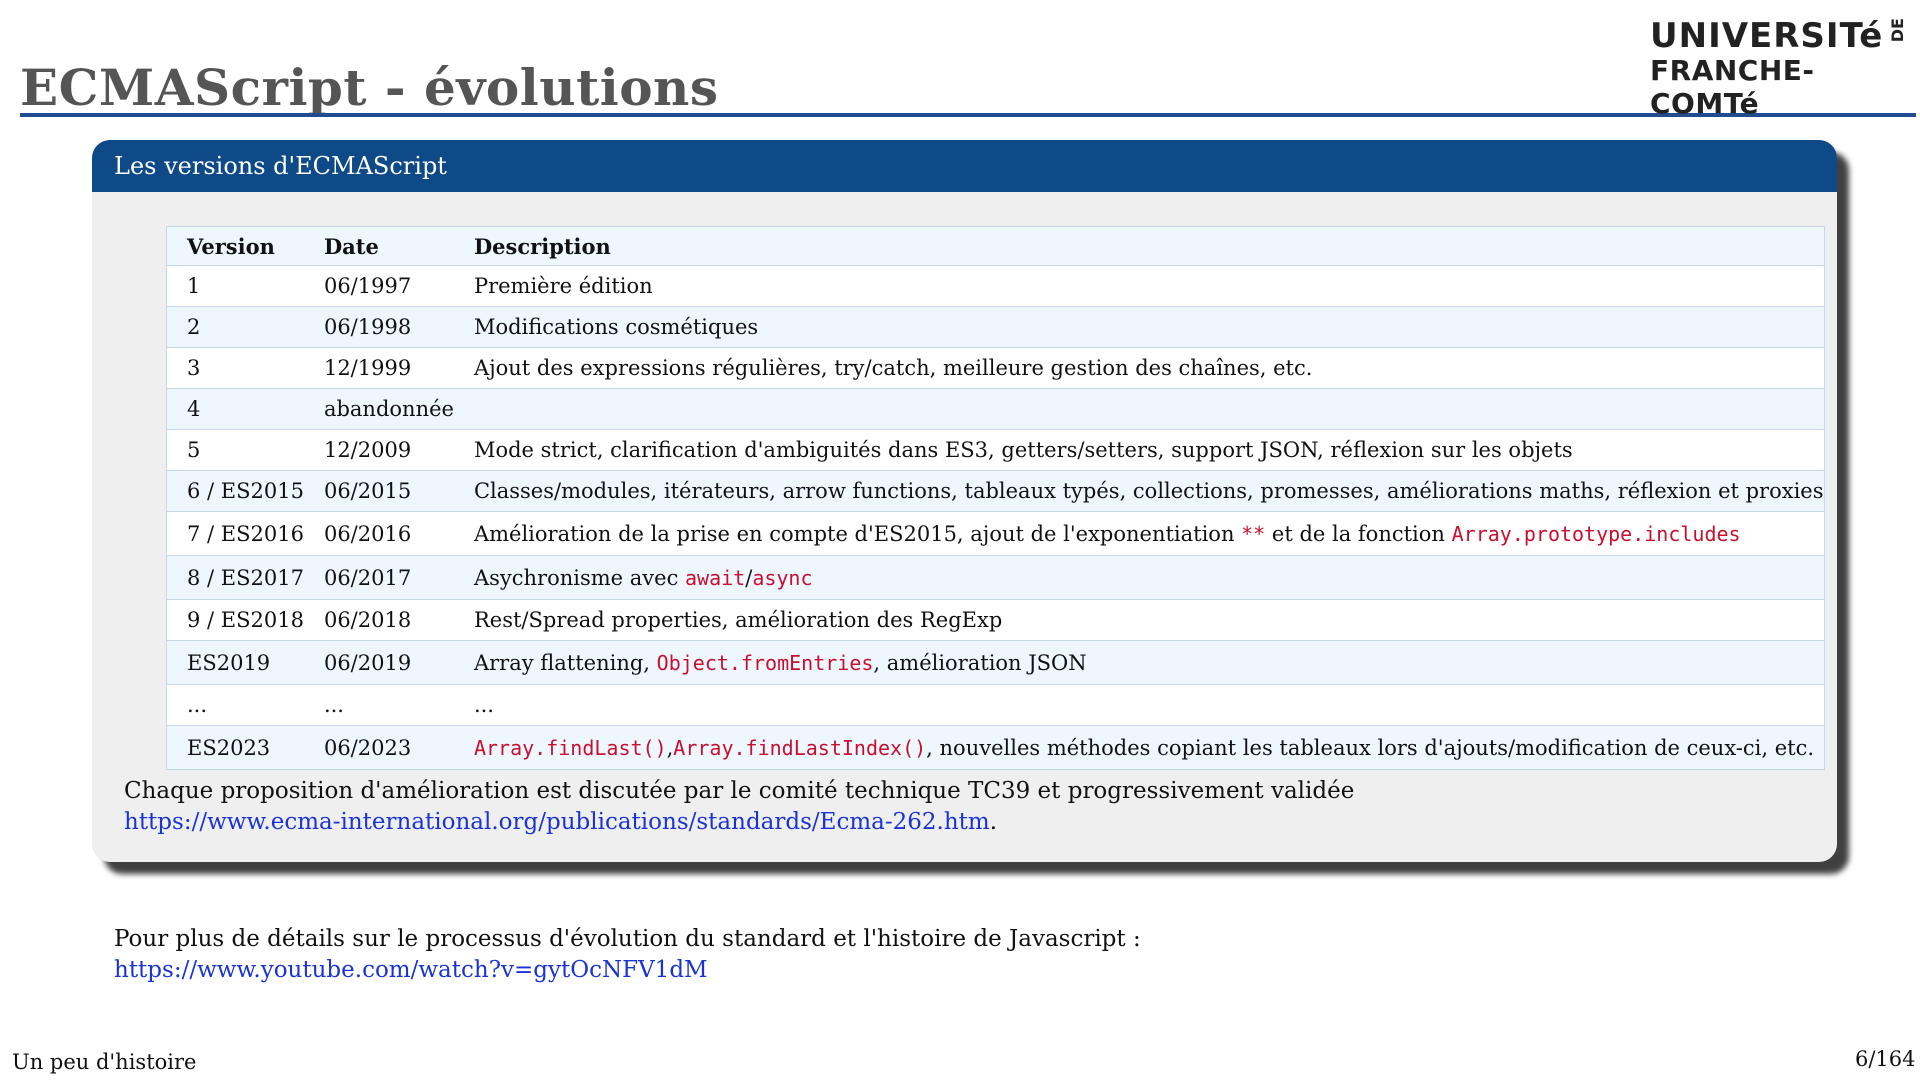  Describe the element at coordinates (570, 747) in the screenshot. I see `code-array-findlast: Array.findLast()` at that location.